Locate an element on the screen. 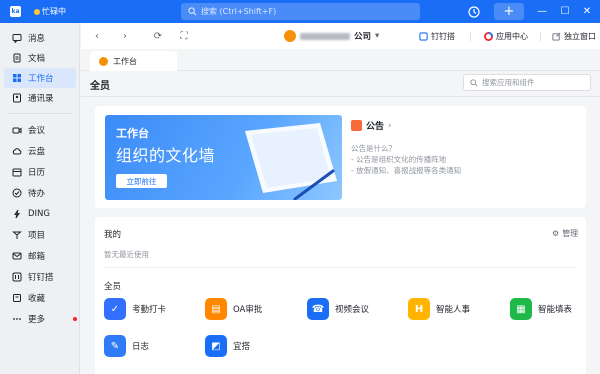  video-meeting-icon: ☎ is located at coordinates (318, 309).